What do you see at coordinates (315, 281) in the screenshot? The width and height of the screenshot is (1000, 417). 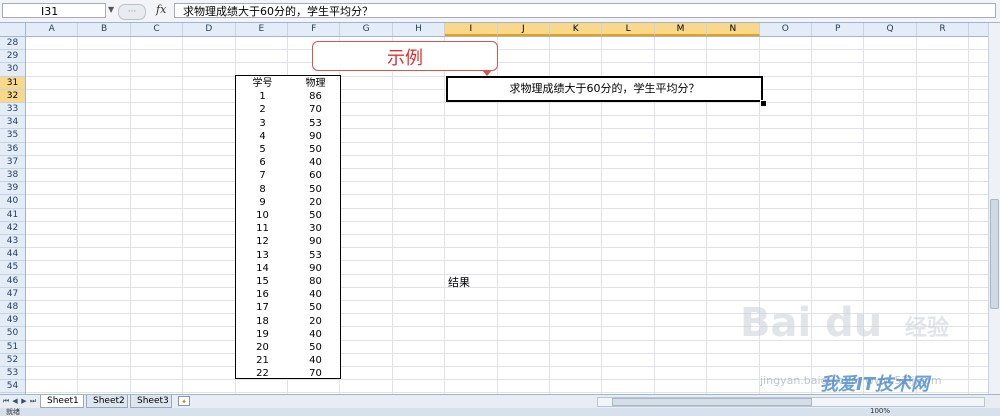 I see `table-cell: 80` at bounding box center [315, 281].